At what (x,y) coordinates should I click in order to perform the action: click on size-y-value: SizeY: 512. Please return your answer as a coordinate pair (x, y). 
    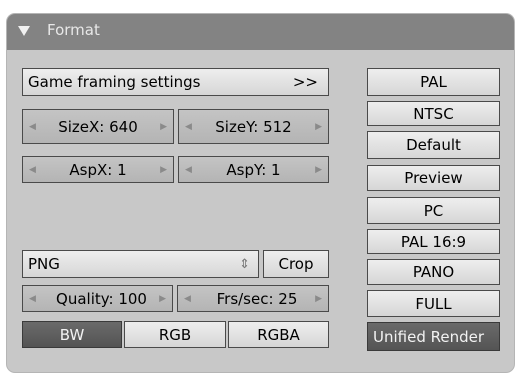
    Looking at the image, I should click on (253, 126).